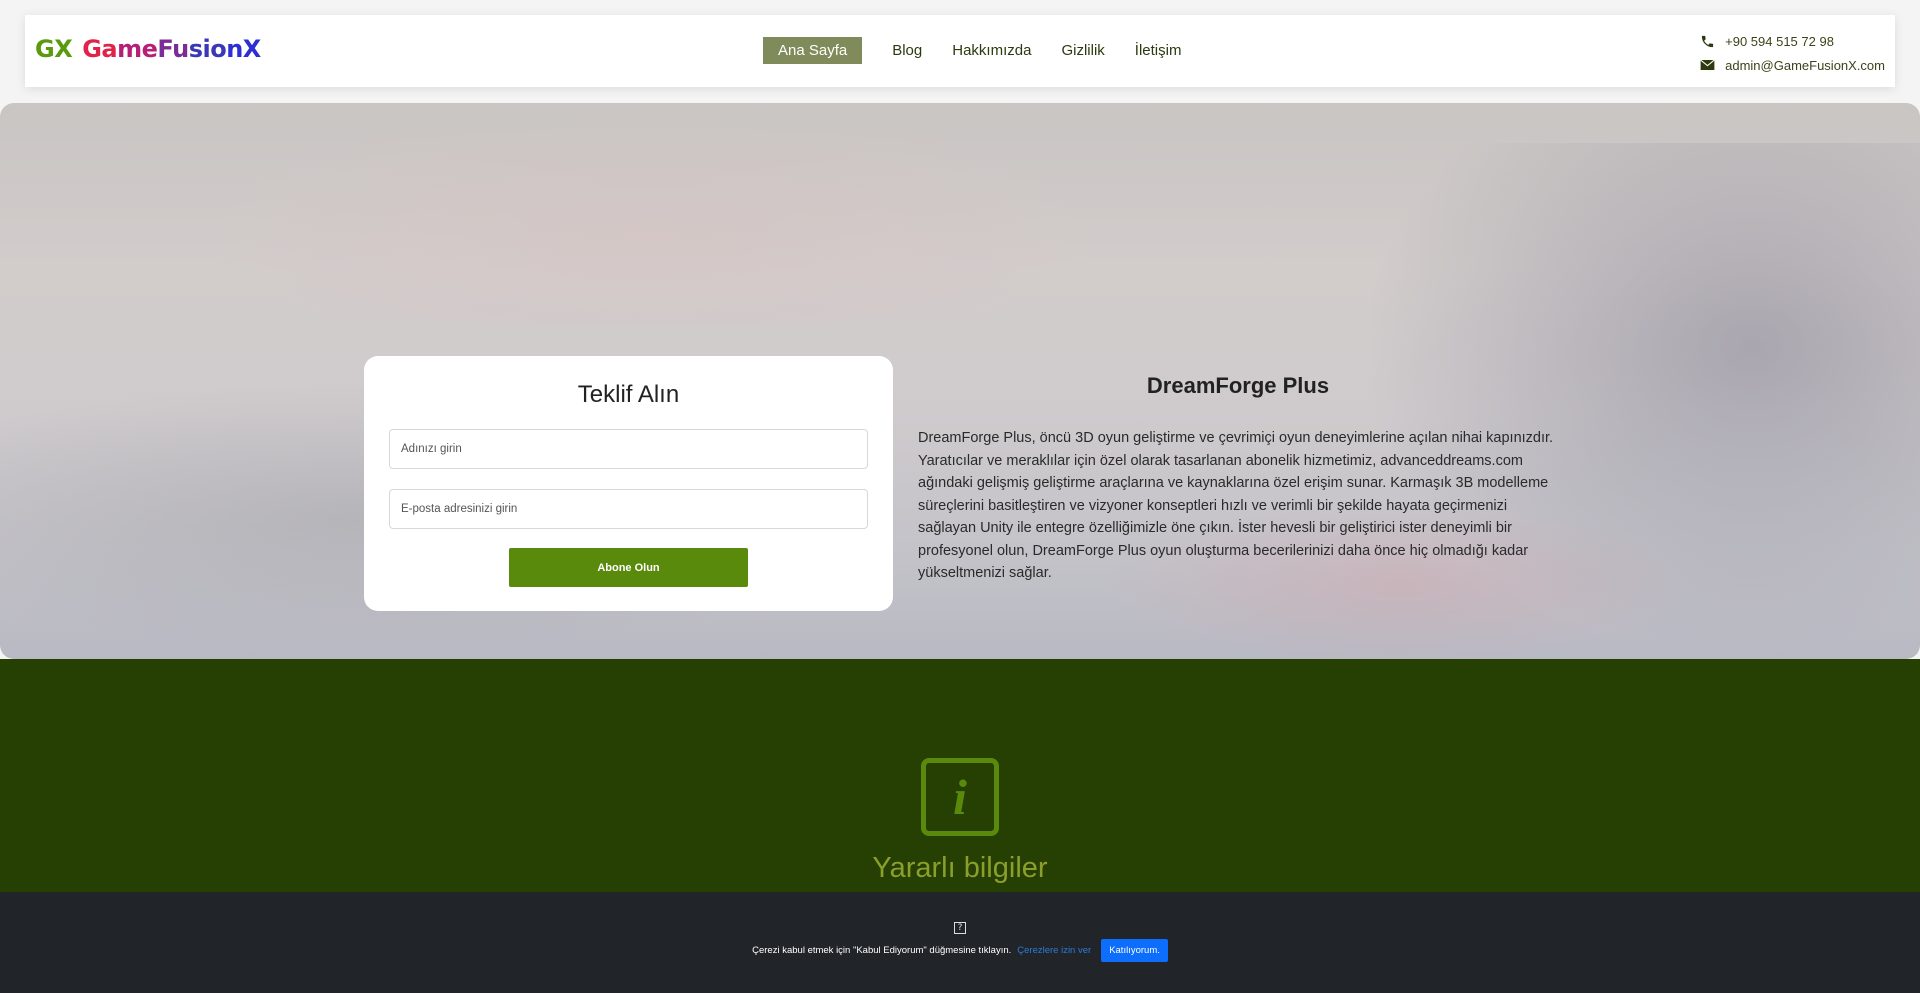  I want to click on cookie-glyph-icon: ?, so click(960, 928).